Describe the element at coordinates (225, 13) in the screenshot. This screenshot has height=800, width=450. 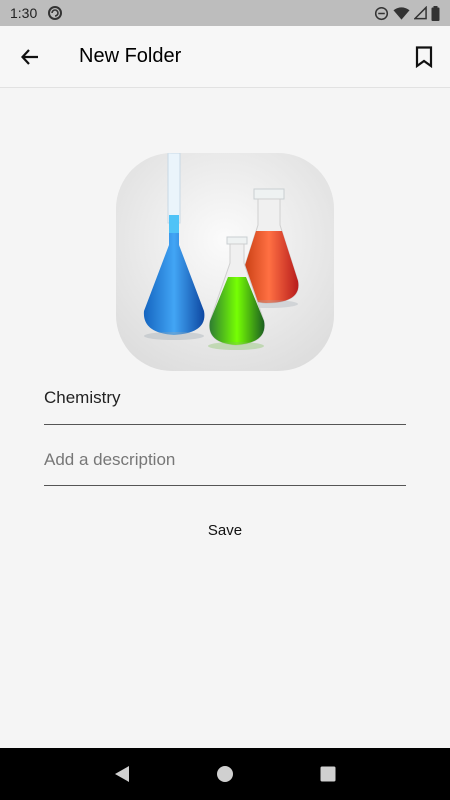
I see `status-bar: 1:30` at that location.